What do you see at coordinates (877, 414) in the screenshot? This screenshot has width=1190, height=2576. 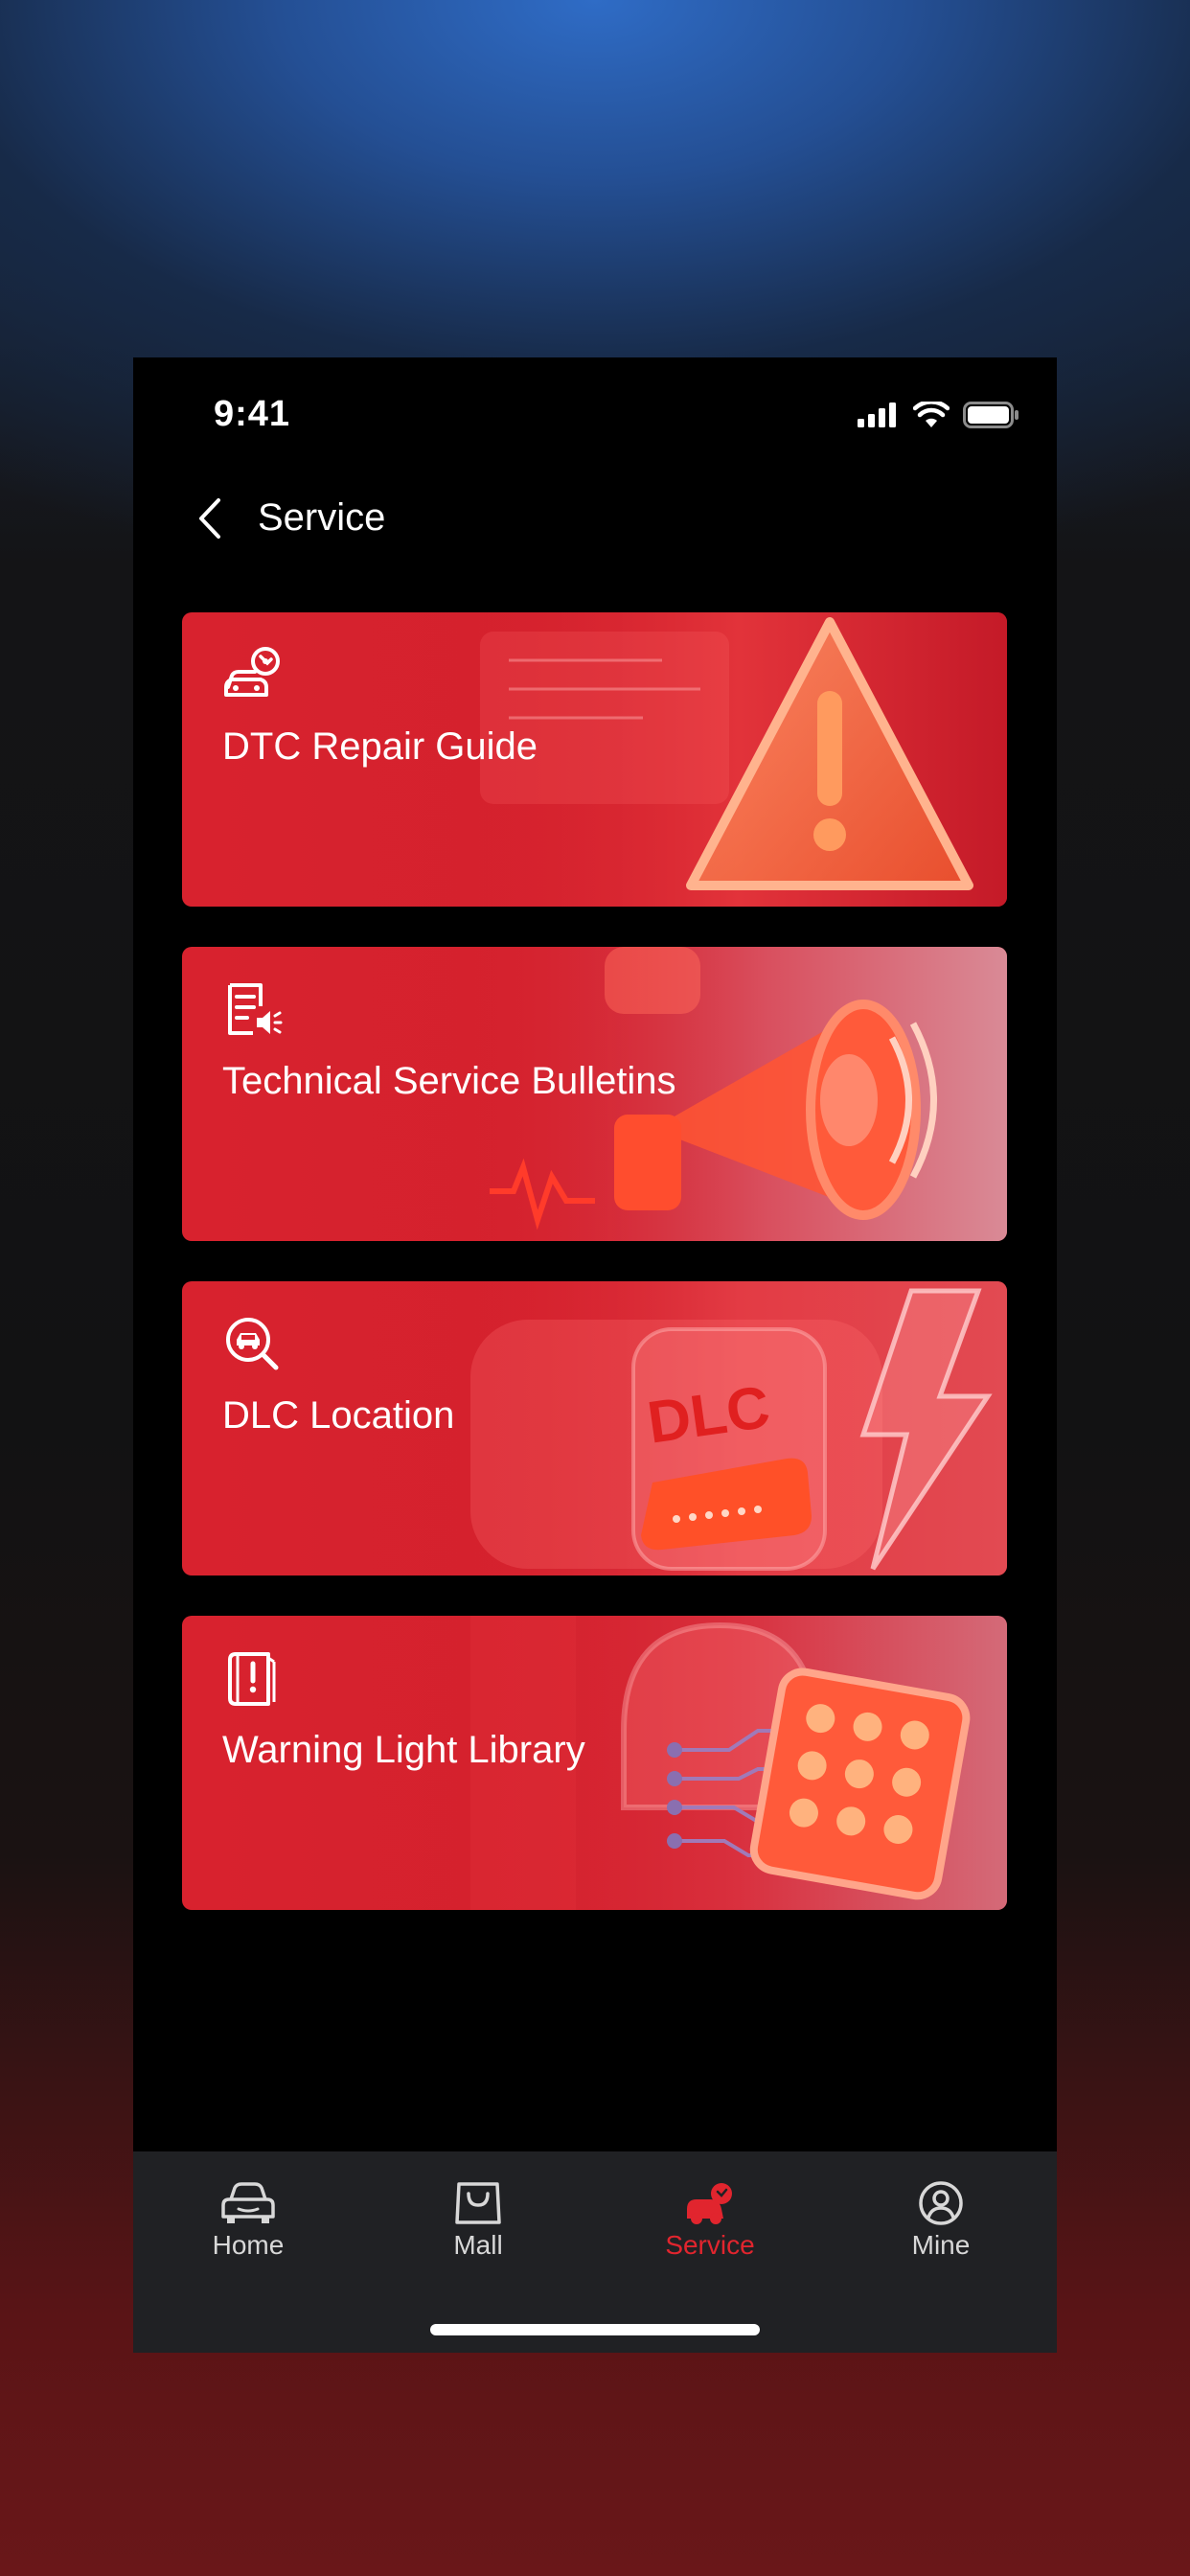 I see `signal-icon` at bounding box center [877, 414].